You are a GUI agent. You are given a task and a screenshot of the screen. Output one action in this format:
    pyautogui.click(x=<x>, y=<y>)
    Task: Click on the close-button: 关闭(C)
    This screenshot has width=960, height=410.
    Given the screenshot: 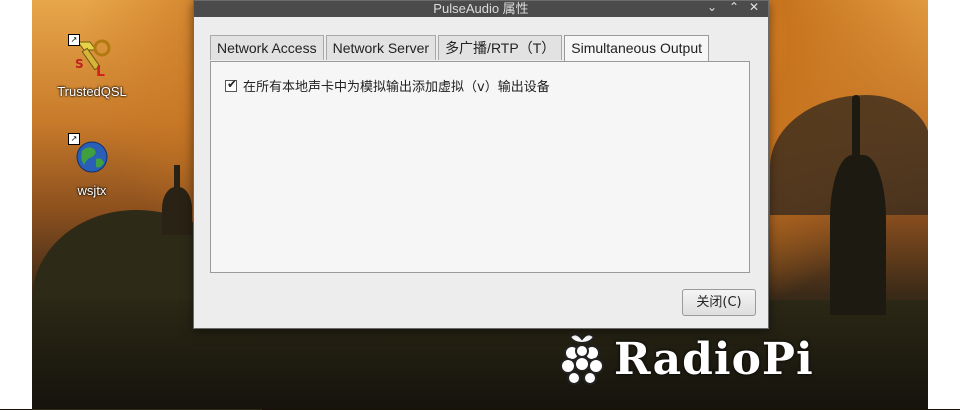 What is the action you would take?
    pyautogui.click(x=719, y=302)
    